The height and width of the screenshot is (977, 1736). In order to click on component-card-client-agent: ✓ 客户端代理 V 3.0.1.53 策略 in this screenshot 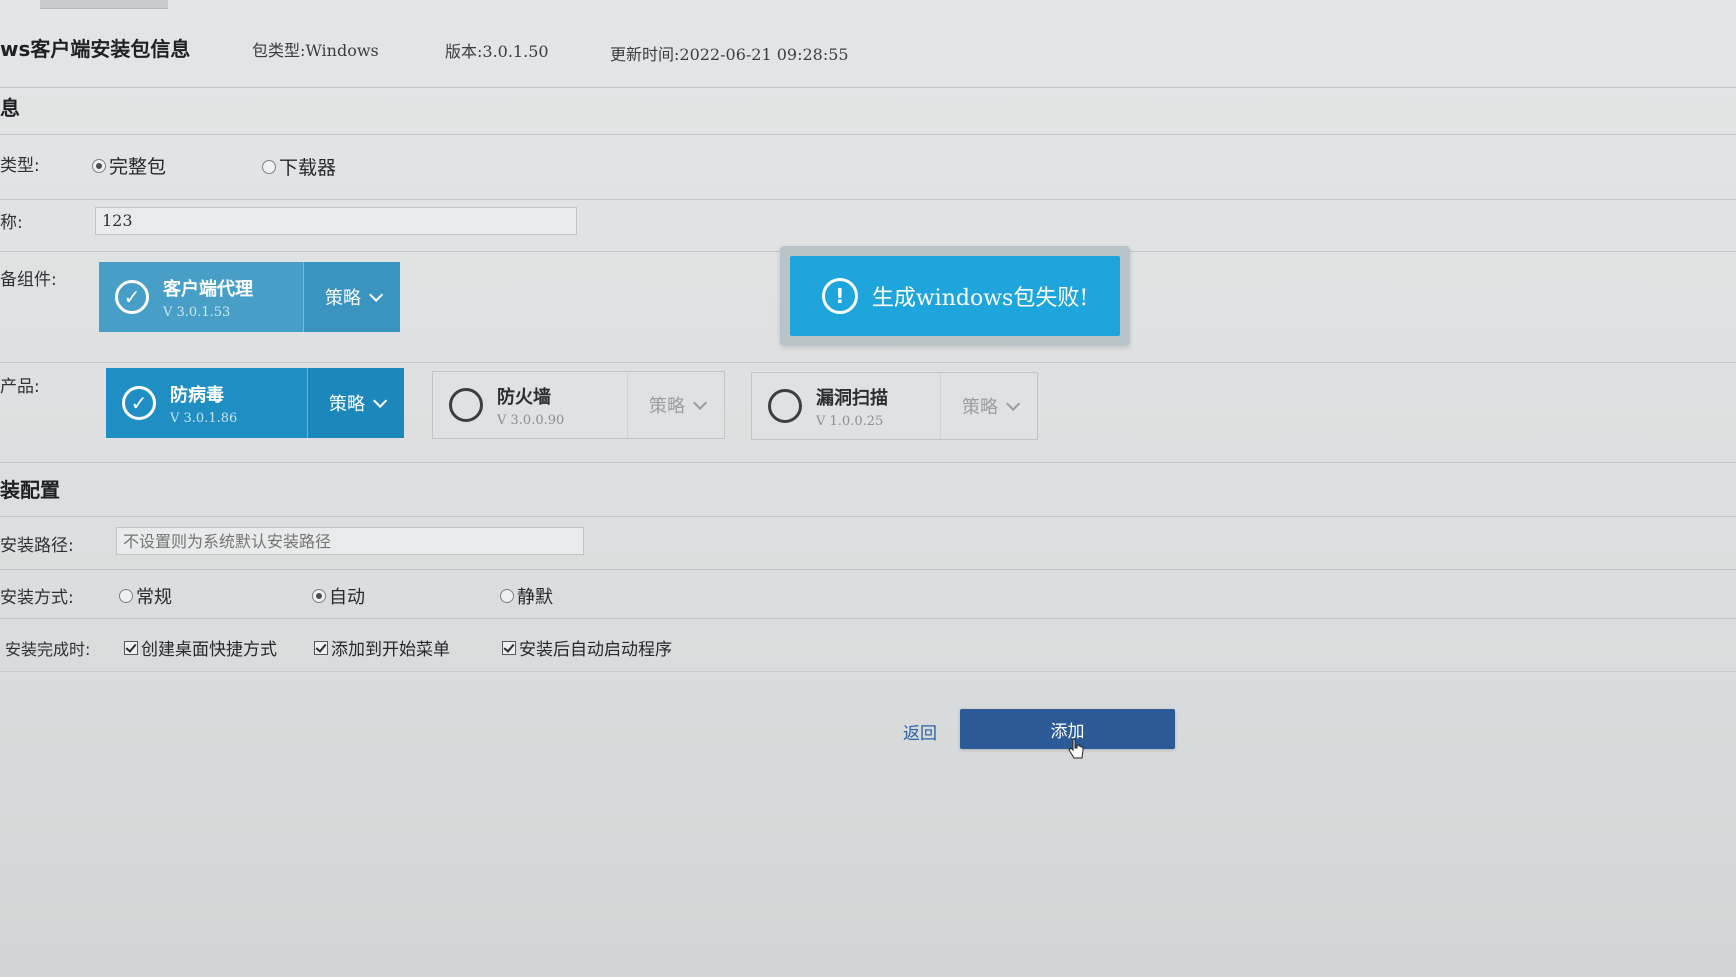, I will do `click(249, 297)`.